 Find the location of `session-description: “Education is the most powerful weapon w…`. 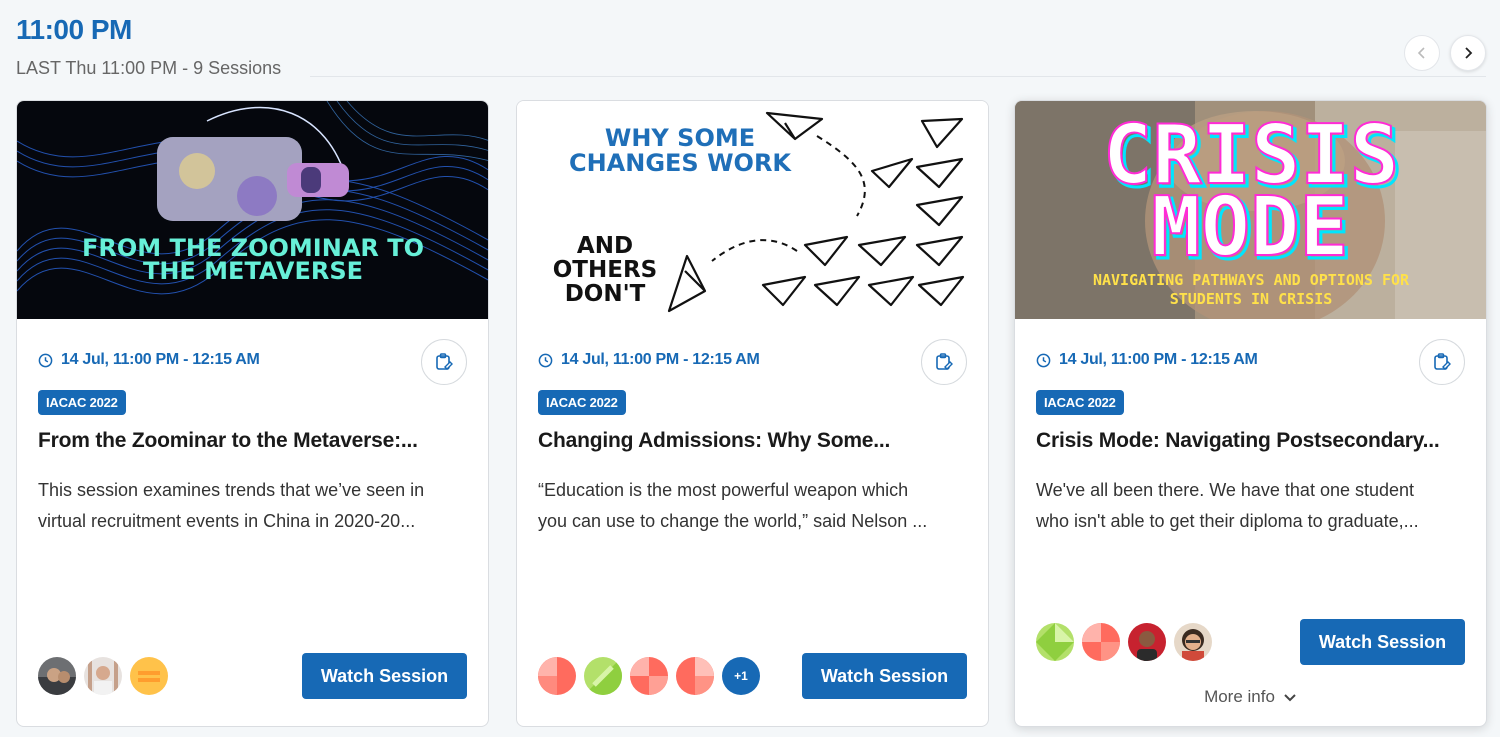

session-description: “Education is the most powerful weapon w… is located at coordinates (752, 506).